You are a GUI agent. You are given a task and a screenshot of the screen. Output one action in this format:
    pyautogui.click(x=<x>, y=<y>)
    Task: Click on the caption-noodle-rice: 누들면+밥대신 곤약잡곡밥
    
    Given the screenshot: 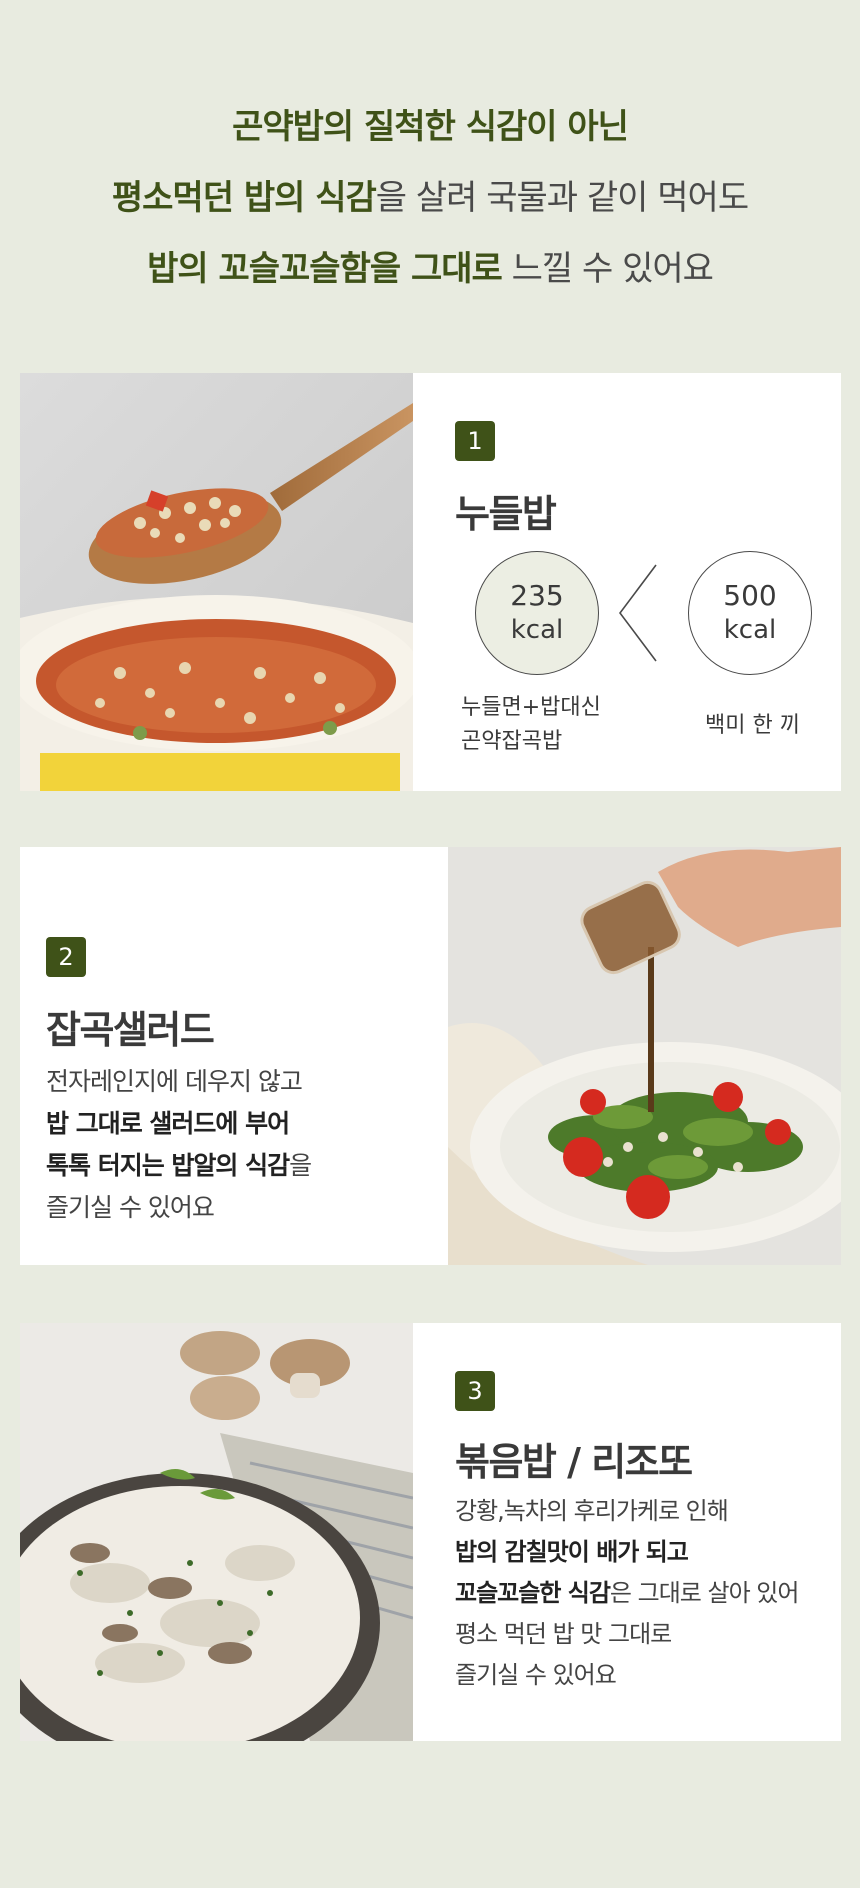 What is the action you would take?
    pyautogui.click(x=531, y=724)
    